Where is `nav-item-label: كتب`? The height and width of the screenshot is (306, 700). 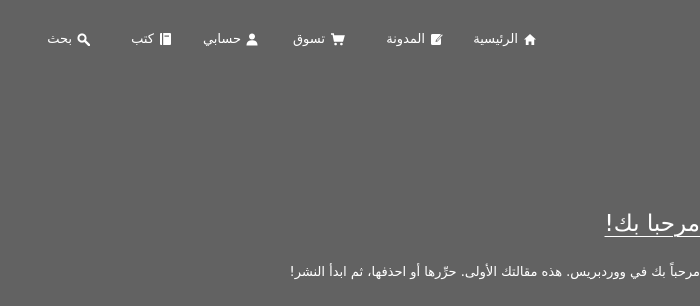 nav-item-label: كتب is located at coordinates (142, 39).